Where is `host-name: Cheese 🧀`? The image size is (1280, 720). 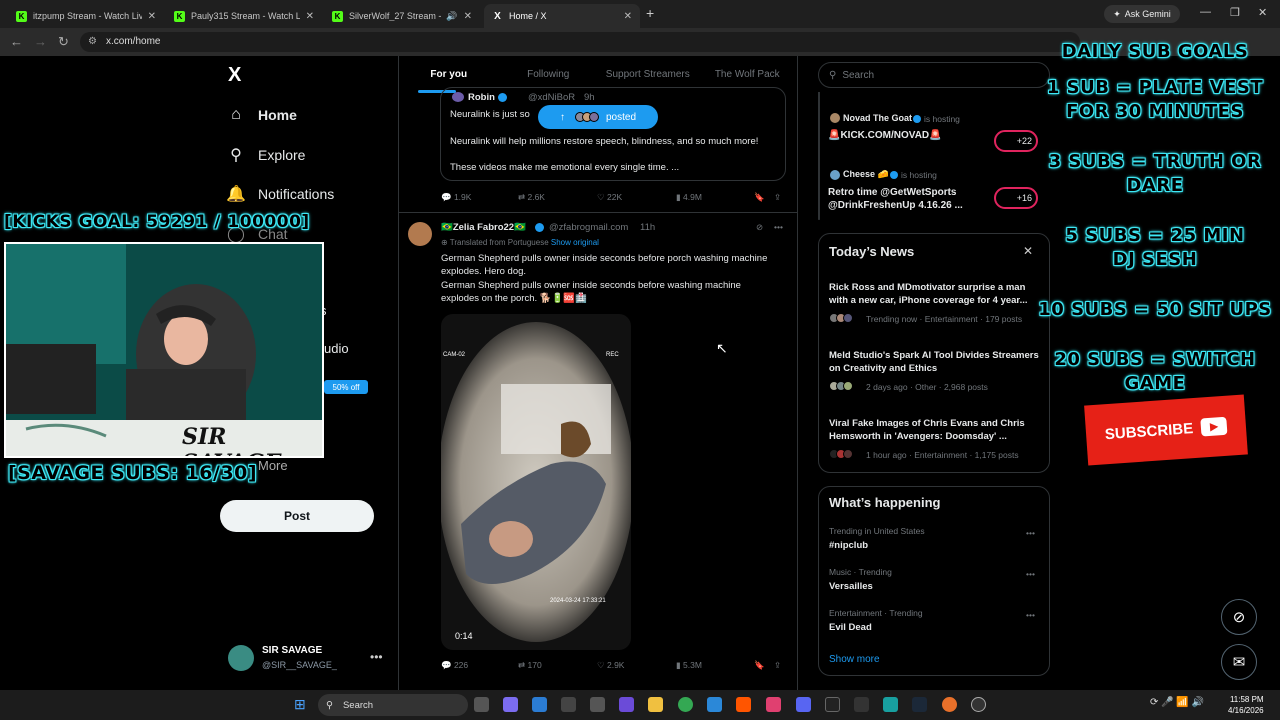
host-name: Cheese 🧀 is located at coordinates (866, 174).